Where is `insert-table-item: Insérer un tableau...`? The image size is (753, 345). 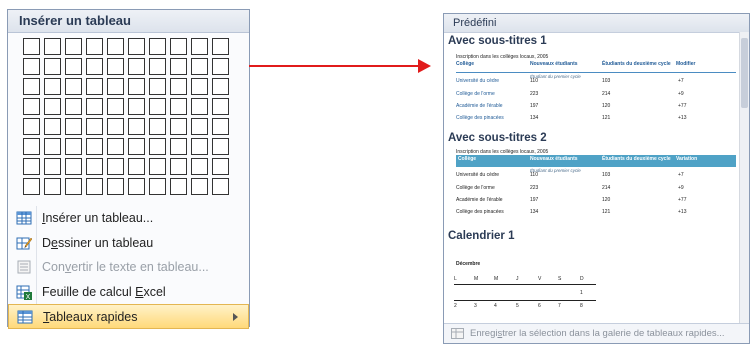 insert-table-item: Insérer un tableau... is located at coordinates (128, 218).